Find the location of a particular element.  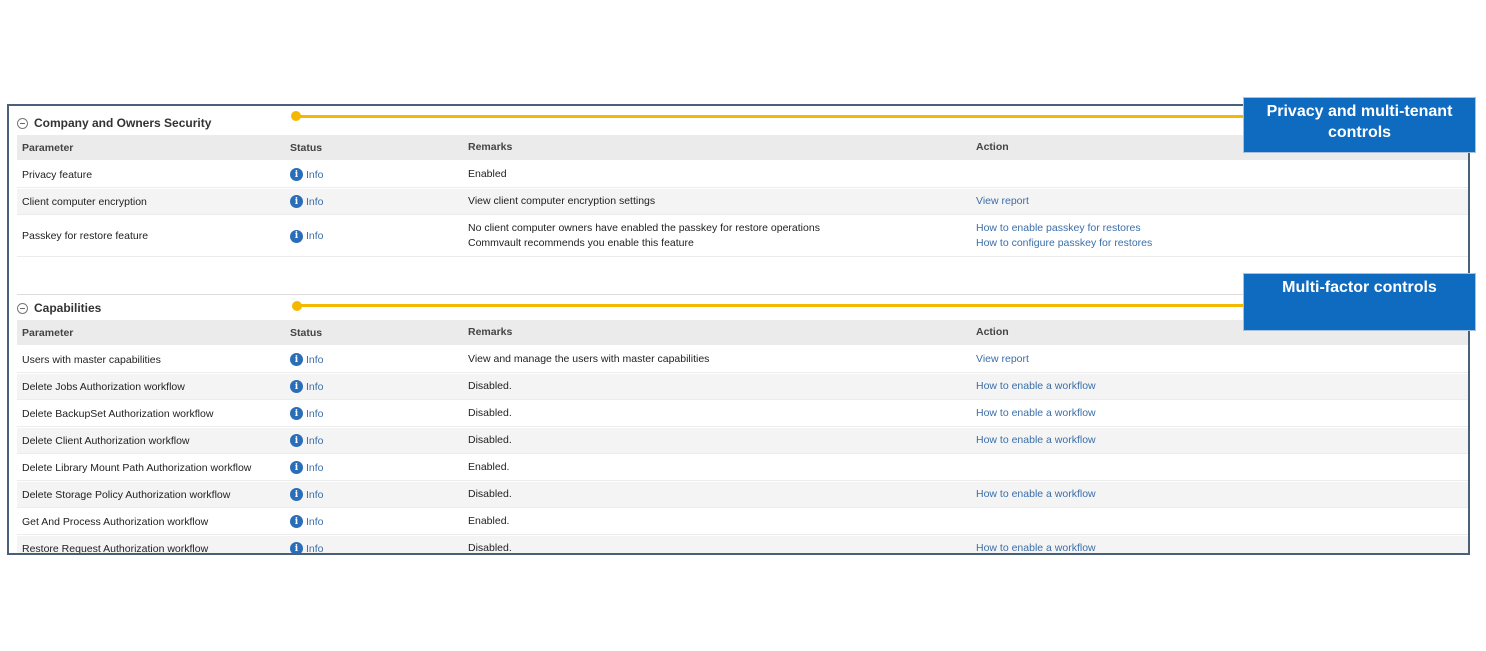

section-title: Capabilities is located at coordinates (68, 308).